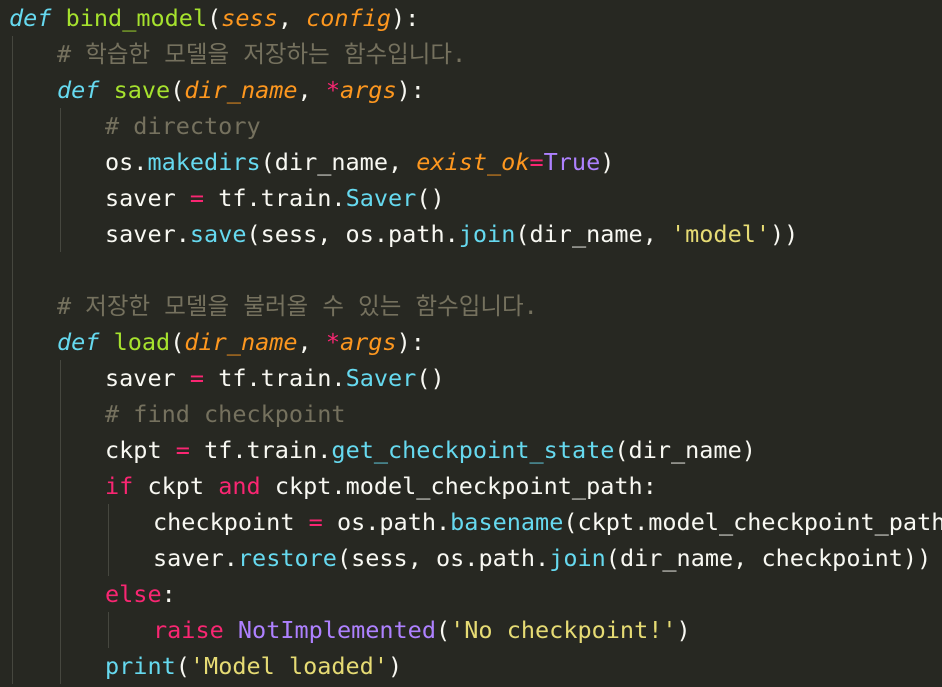 Image resolution: width=942 pixels, height=687 pixels. I want to click on code-line: def load(dir_name, *args):, so click(471, 342).